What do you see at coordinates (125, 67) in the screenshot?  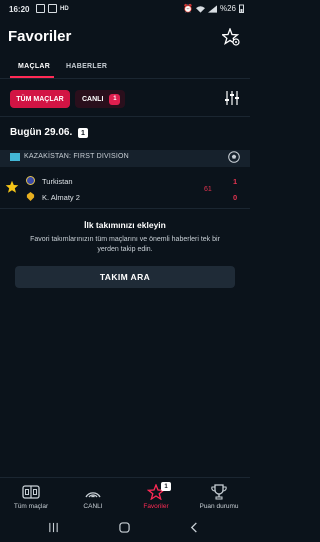 I see `tab-bar: MAÇLAR HABERLER` at bounding box center [125, 67].